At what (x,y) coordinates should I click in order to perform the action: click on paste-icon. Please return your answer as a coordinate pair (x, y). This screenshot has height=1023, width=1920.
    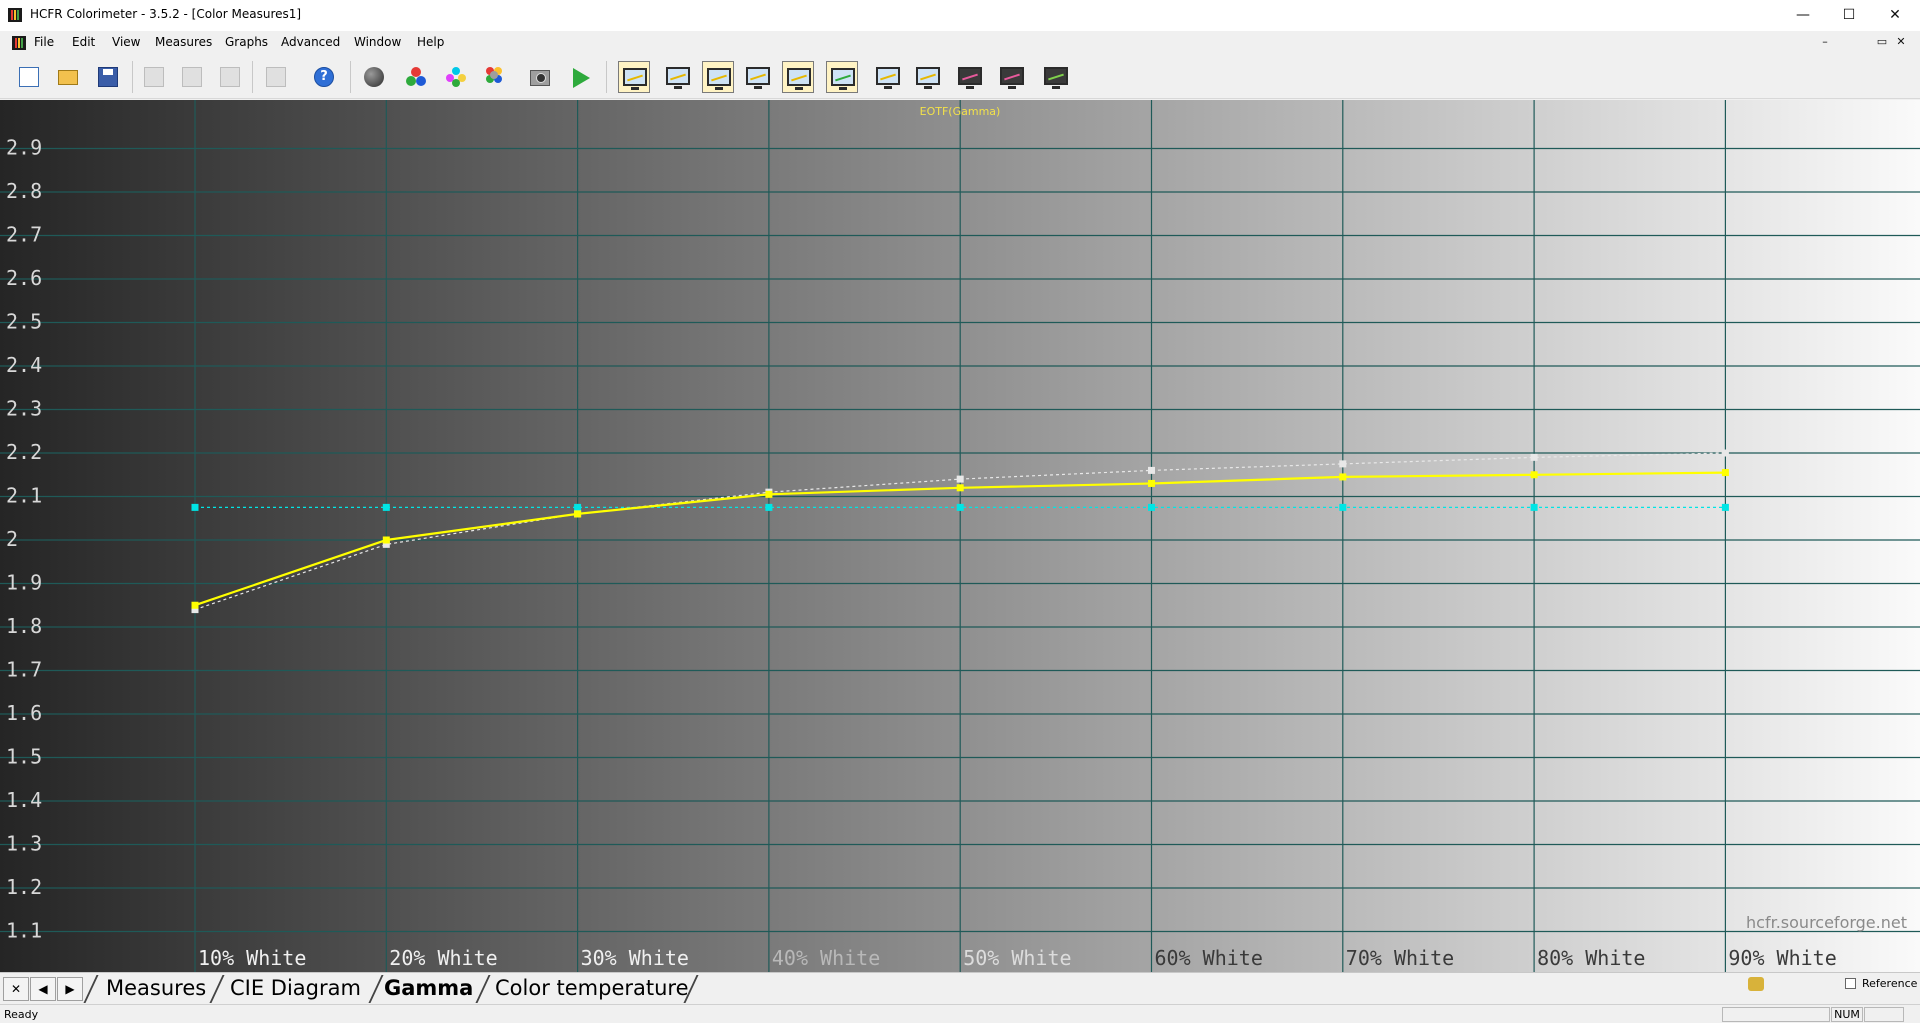
    Looking at the image, I should click on (230, 77).